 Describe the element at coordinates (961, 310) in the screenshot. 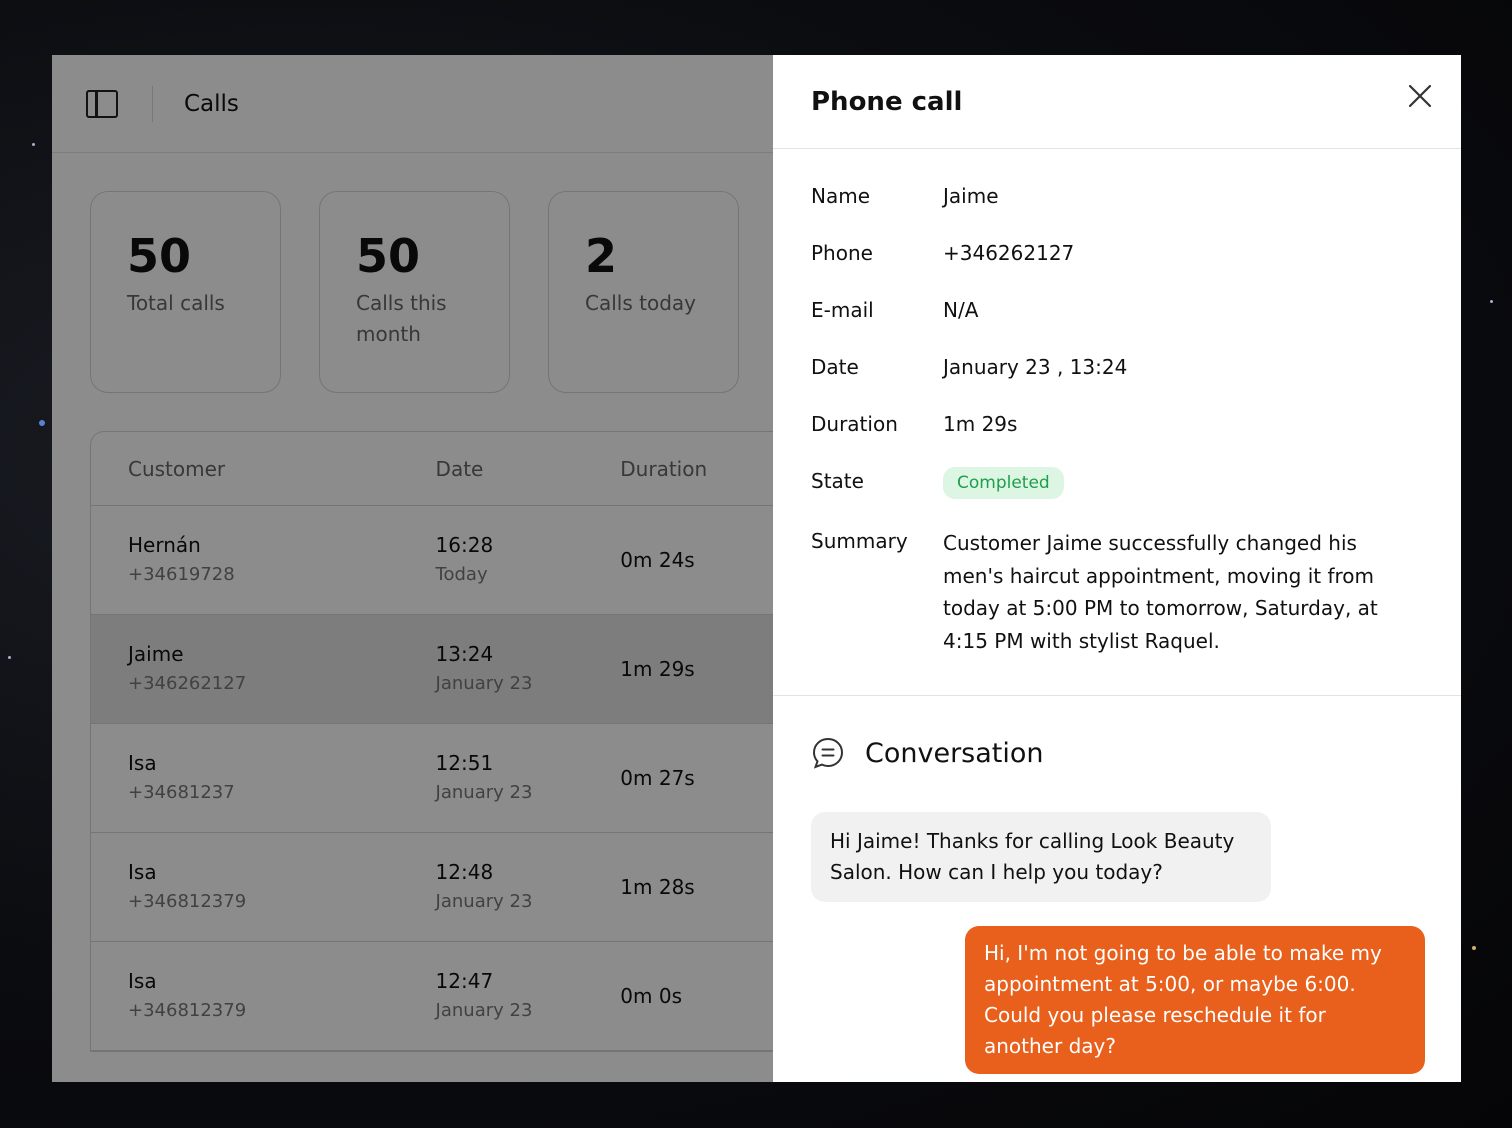

I see `field-email-value: N/A` at that location.